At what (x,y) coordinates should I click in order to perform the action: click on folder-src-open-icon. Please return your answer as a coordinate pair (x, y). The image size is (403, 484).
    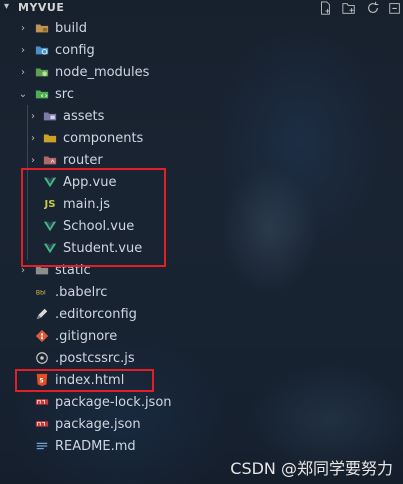
    Looking at the image, I should click on (42, 94).